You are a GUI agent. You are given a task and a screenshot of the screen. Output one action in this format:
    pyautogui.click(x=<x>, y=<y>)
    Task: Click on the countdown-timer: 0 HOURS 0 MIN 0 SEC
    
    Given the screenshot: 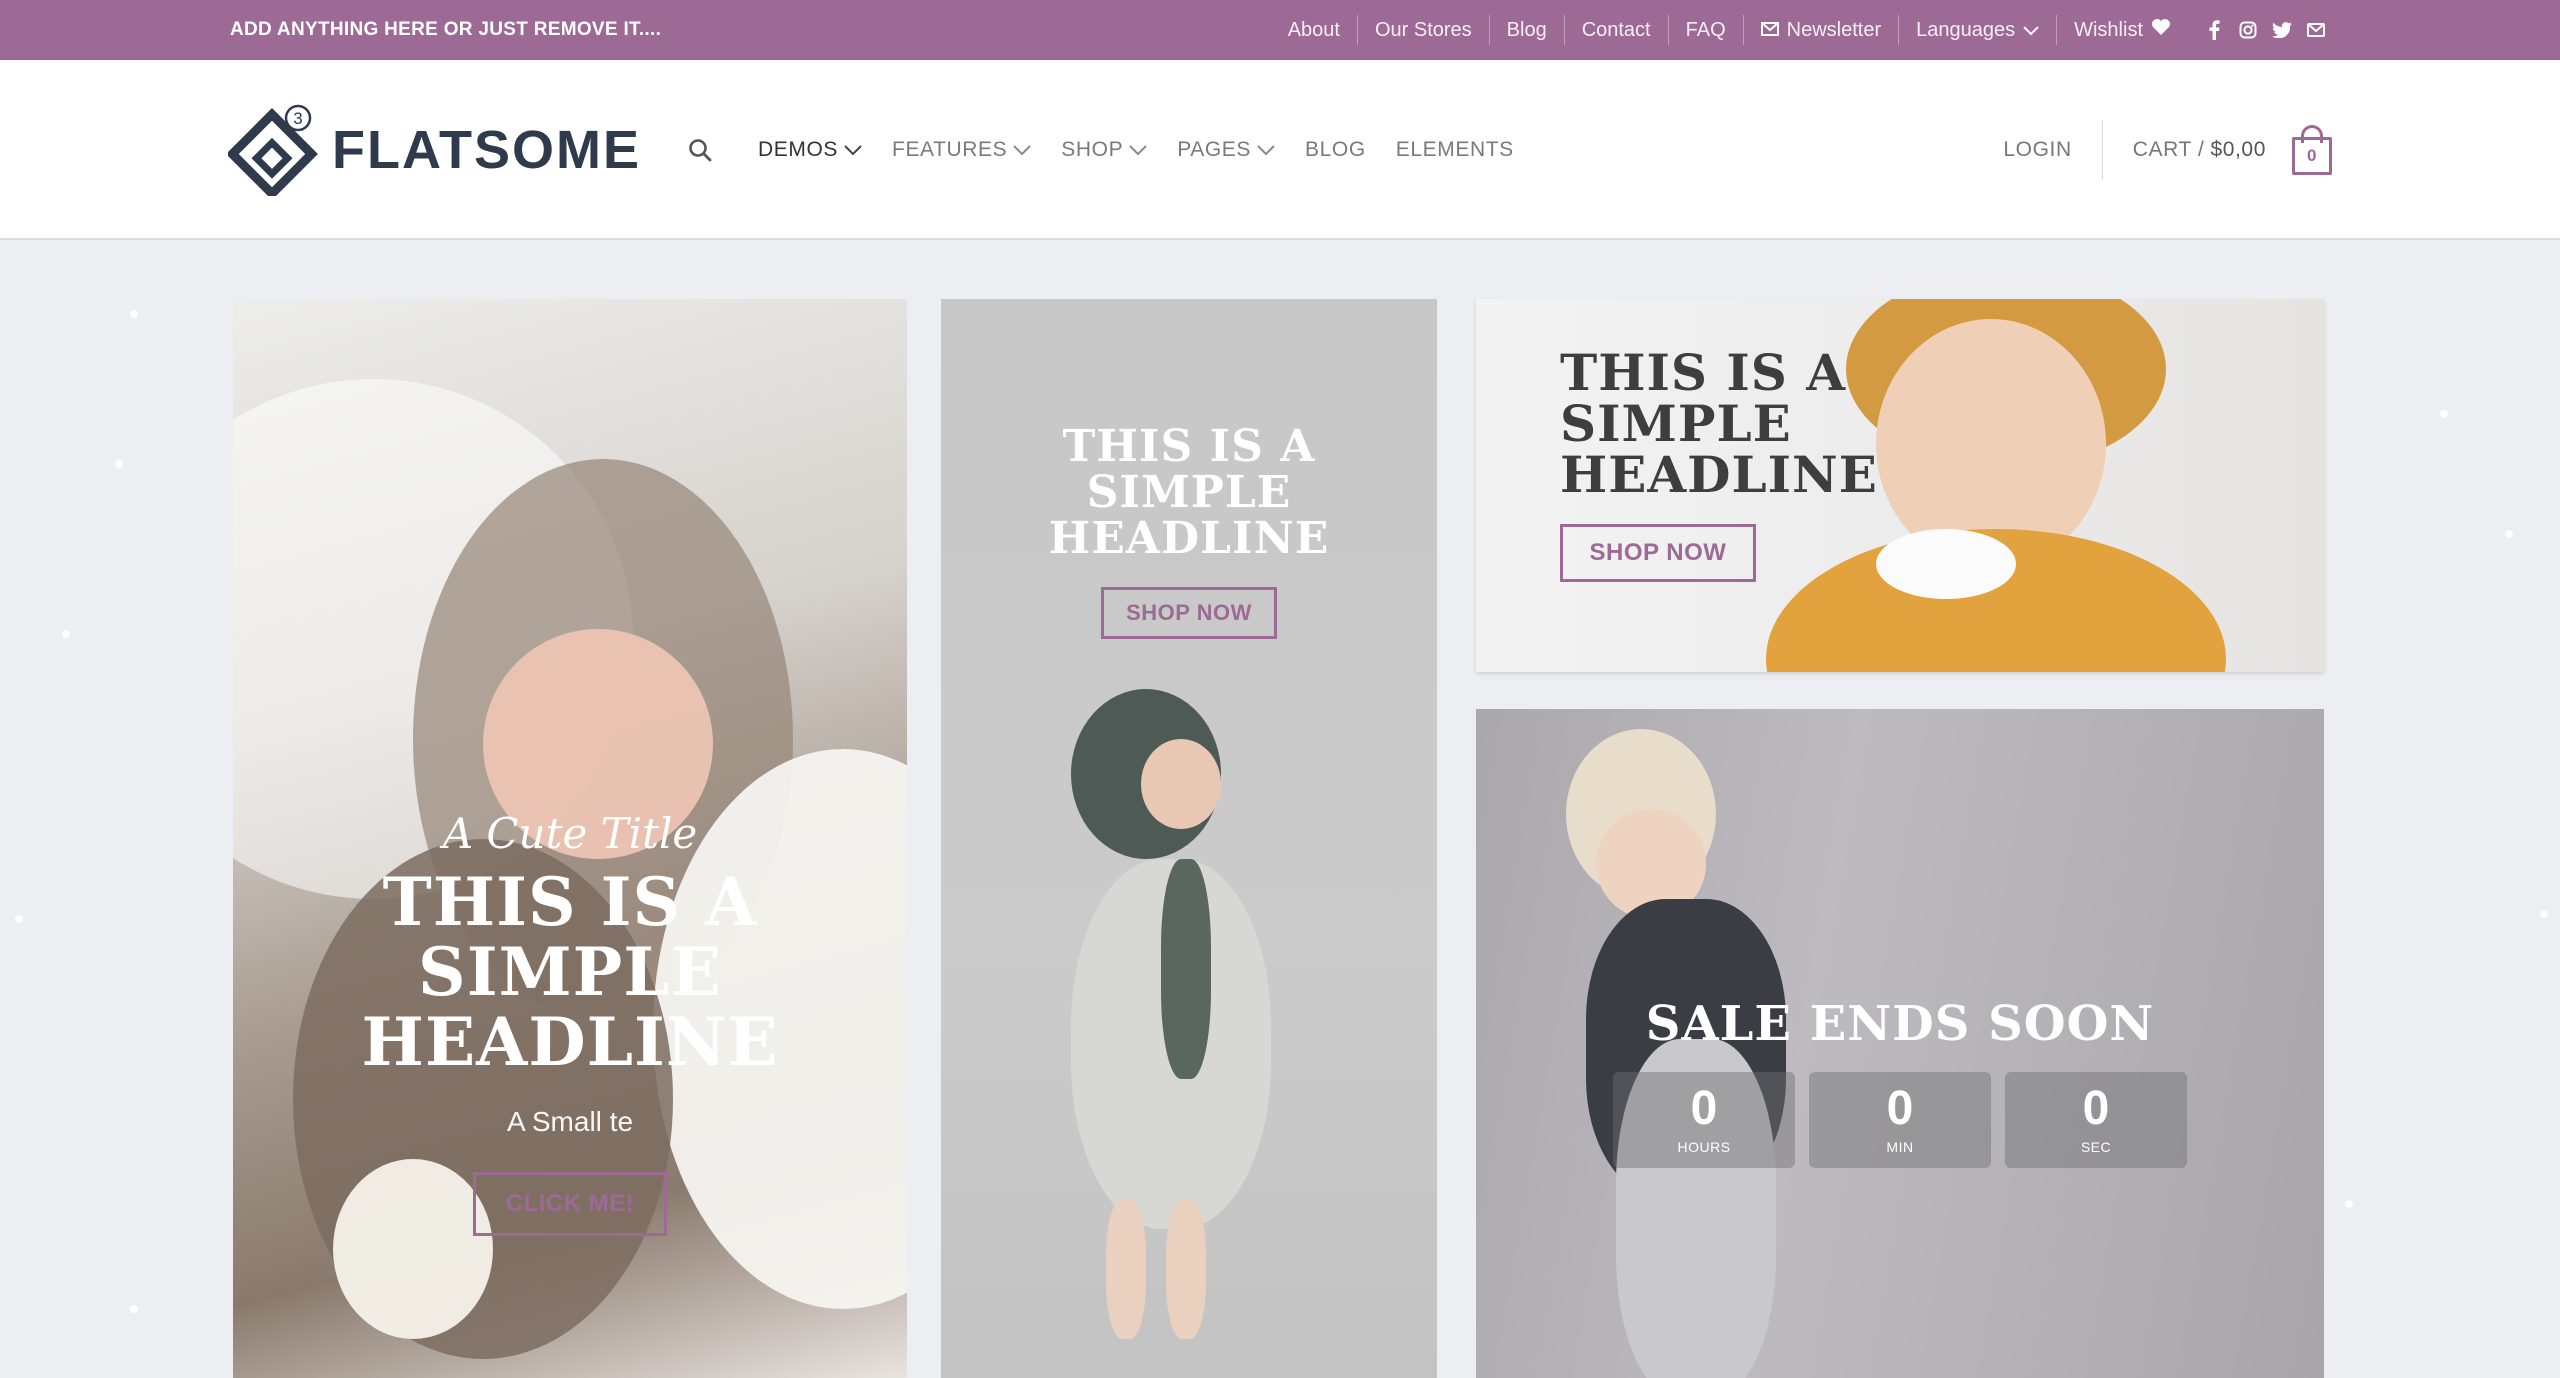 What is the action you would take?
    pyautogui.click(x=1900, y=1119)
    